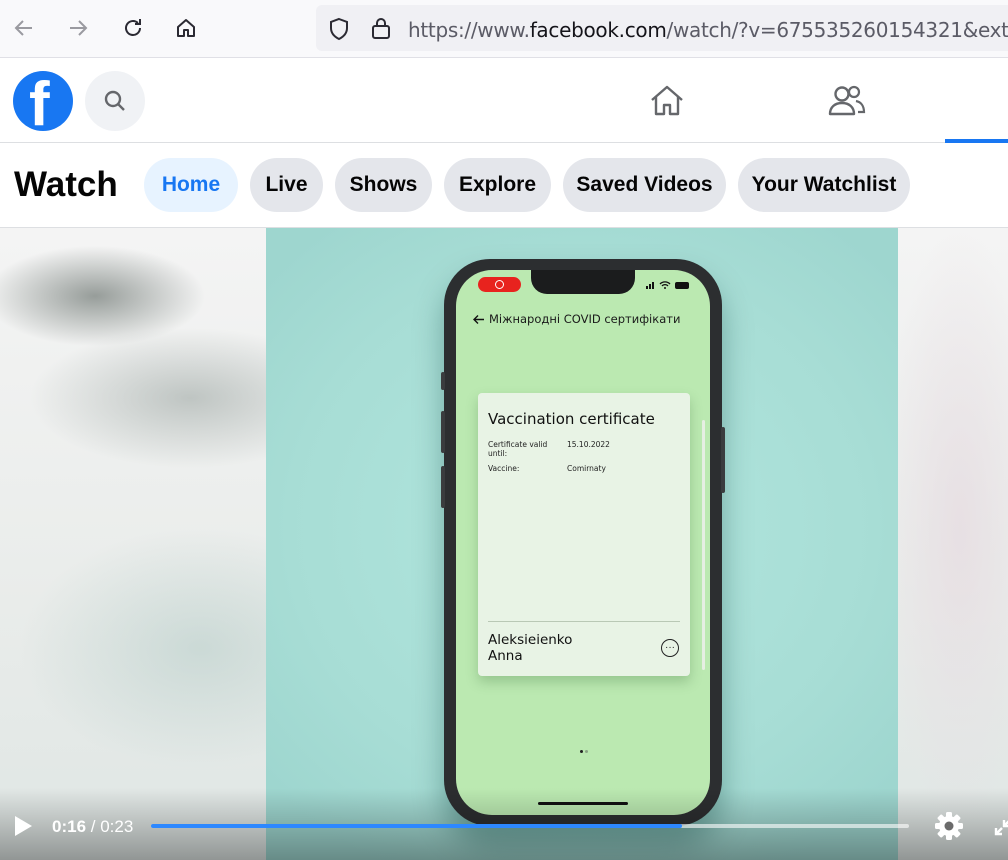  What do you see at coordinates (584, 621) in the screenshot?
I see `certificate-divider` at bounding box center [584, 621].